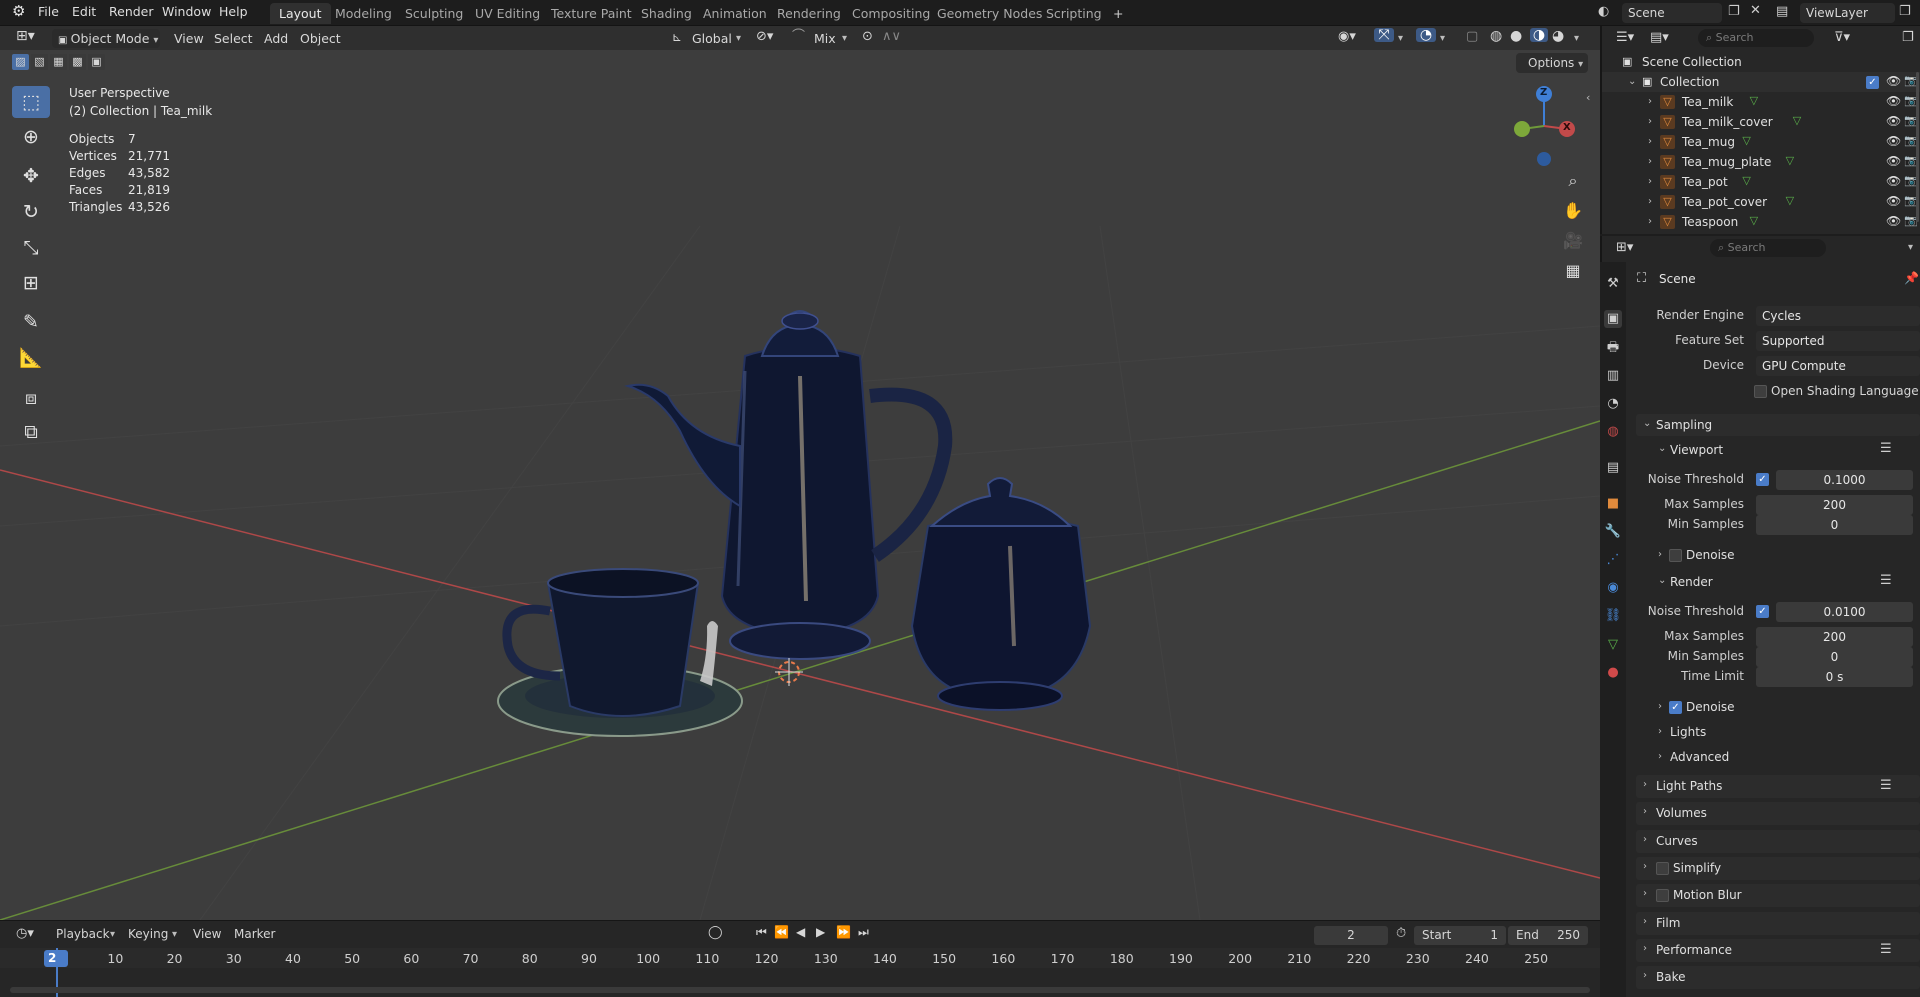 This screenshot has width=1920, height=997. What do you see at coordinates (1761, 162) in the screenshot?
I see `outliner-object-row: › ▽ Tea_mug_plate ▽ 👁 📷` at bounding box center [1761, 162].